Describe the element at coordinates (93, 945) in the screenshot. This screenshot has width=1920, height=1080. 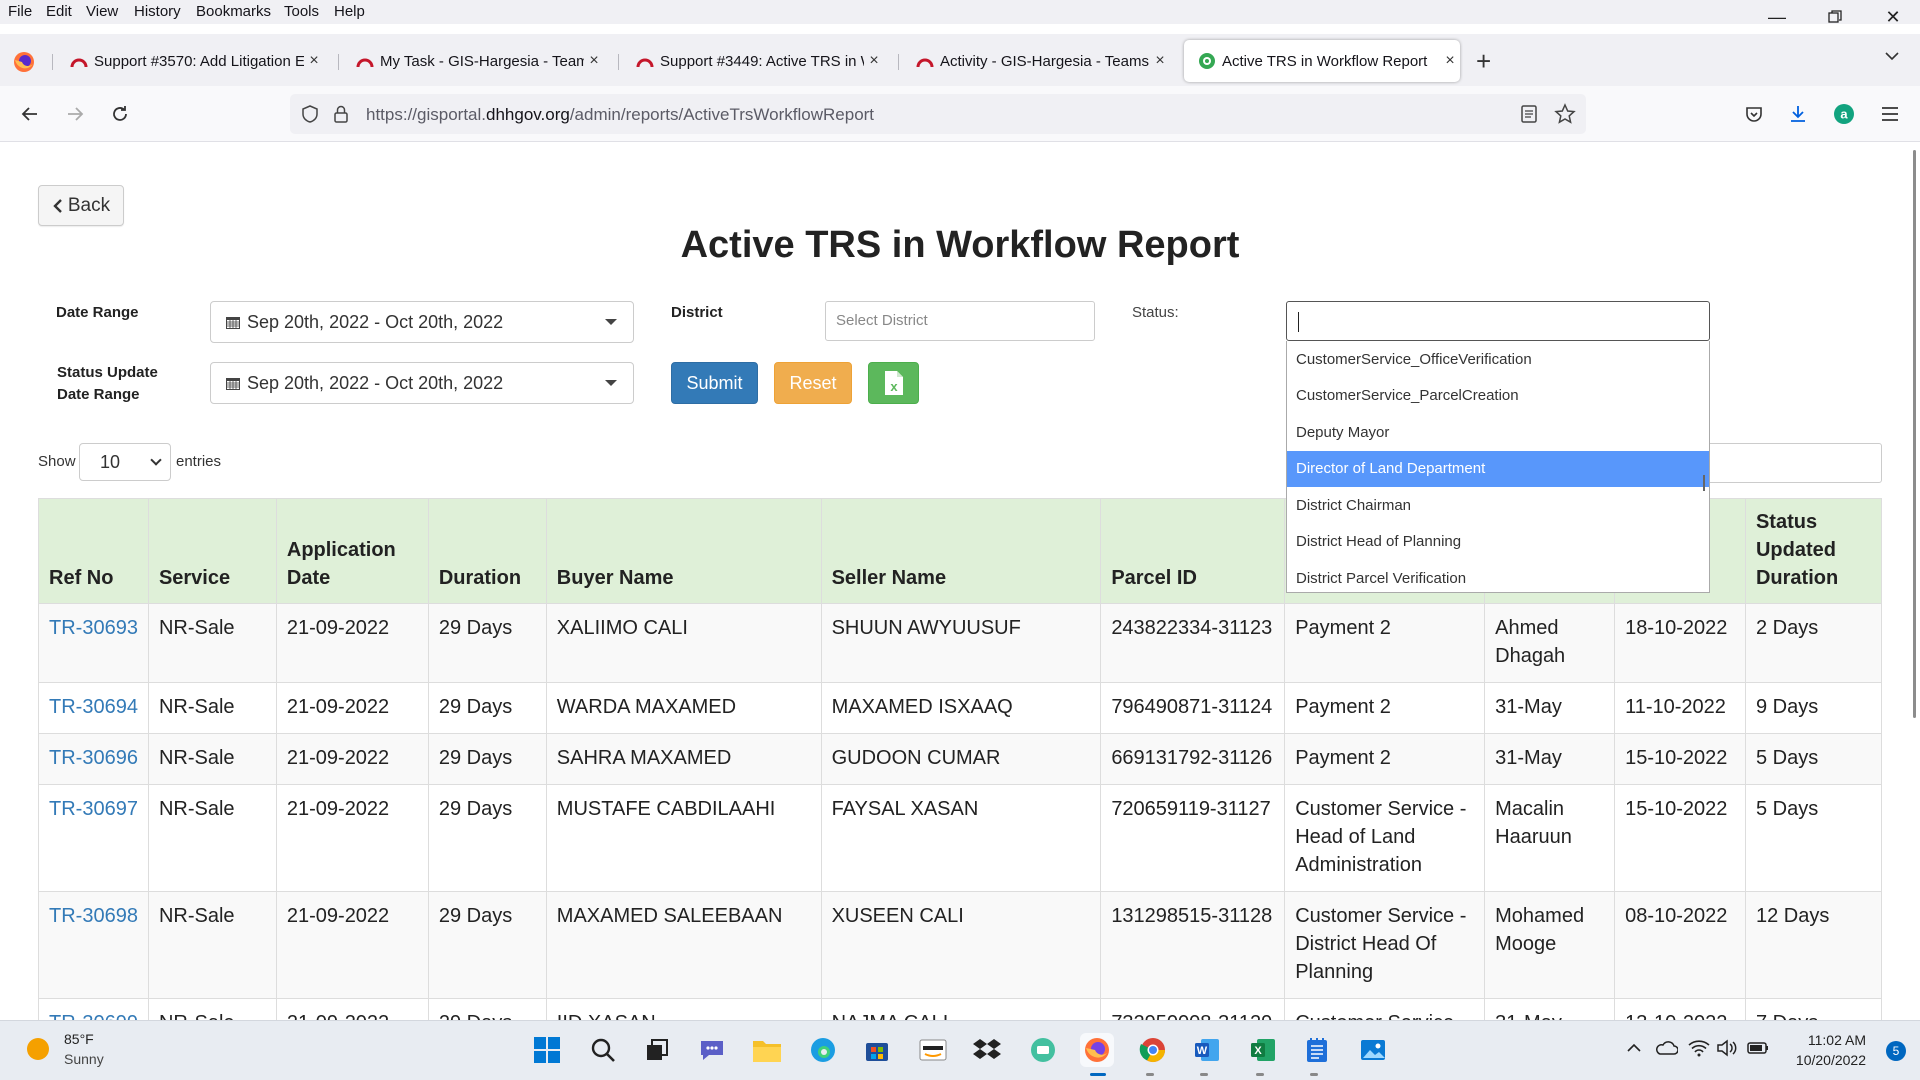
I see `cell-ref: TR-30698` at that location.